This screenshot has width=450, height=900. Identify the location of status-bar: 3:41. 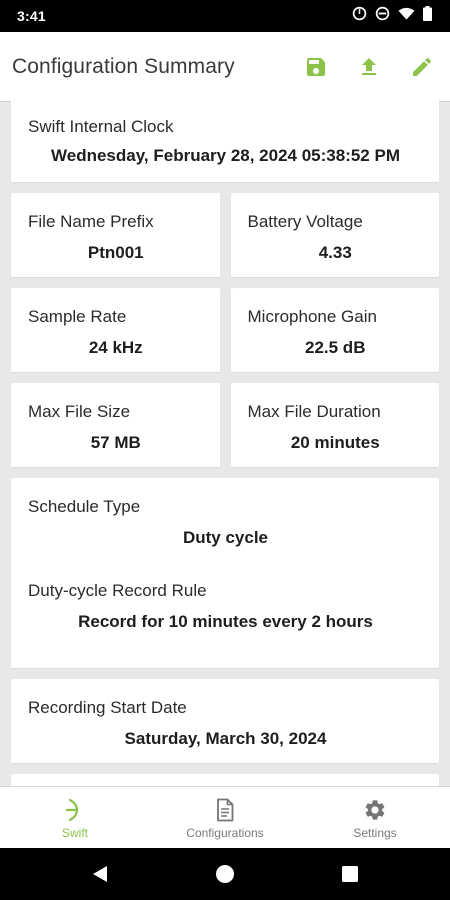
(225, 16).